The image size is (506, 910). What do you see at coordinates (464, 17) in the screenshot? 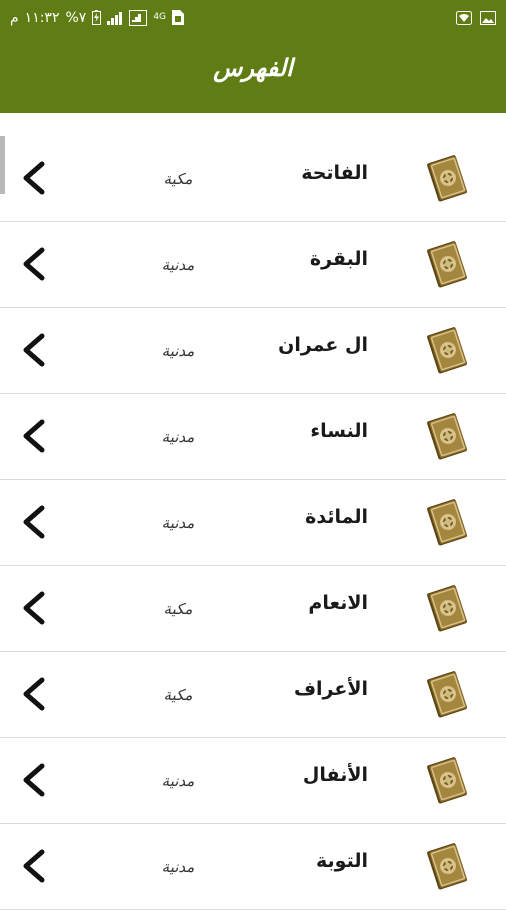
I see `wifi-icon` at bounding box center [464, 17].